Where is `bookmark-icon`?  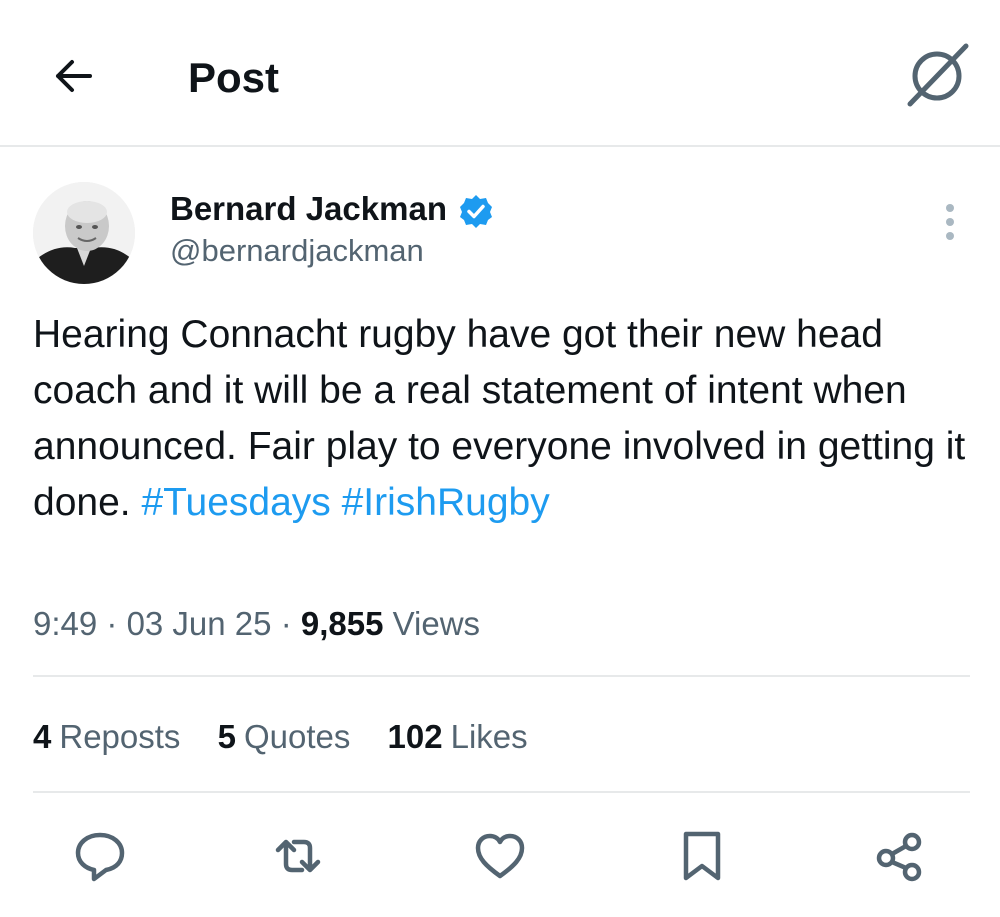 bookmark-icon is located at coordinates (702, 856).